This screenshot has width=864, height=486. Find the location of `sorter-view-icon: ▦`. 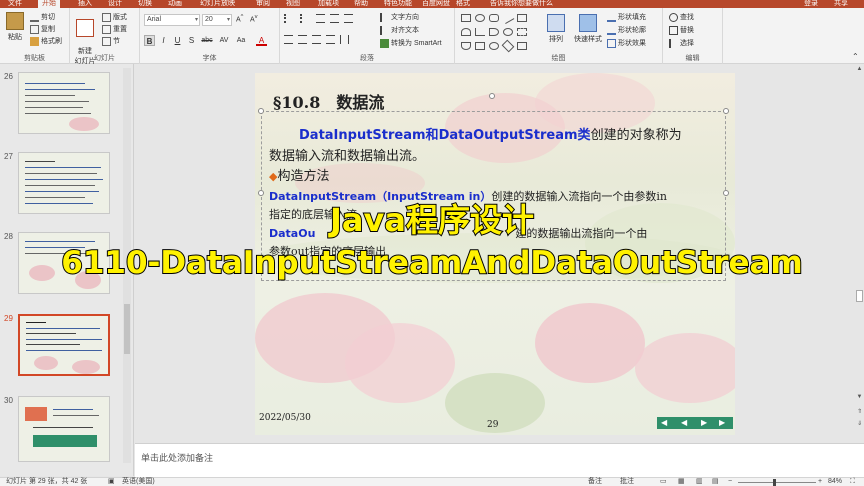

sorter-view-icon: ▦ is located at coordinates (681, 482).